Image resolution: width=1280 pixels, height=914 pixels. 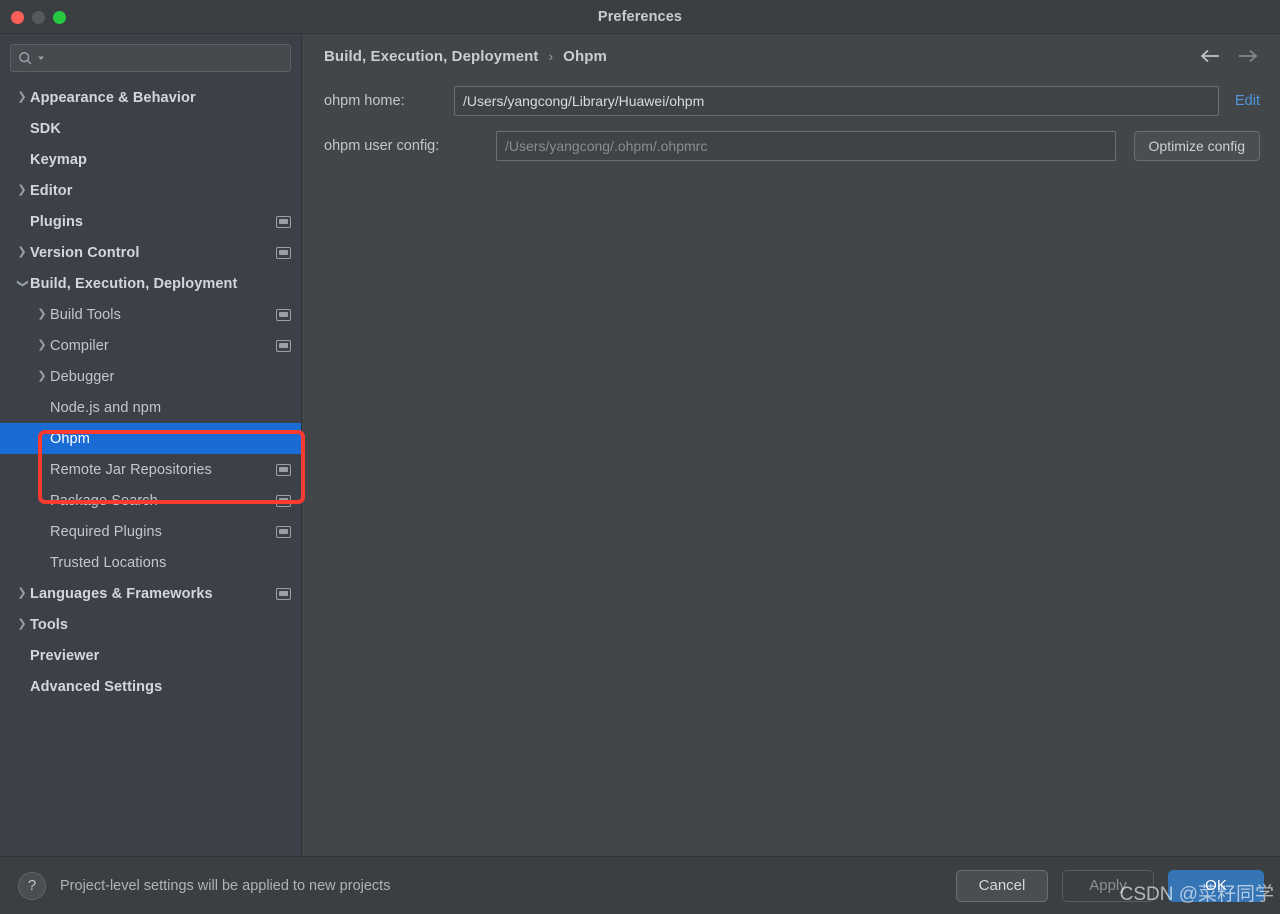 I want to click on search-dropdown-icon, so click(x=41, y=58).